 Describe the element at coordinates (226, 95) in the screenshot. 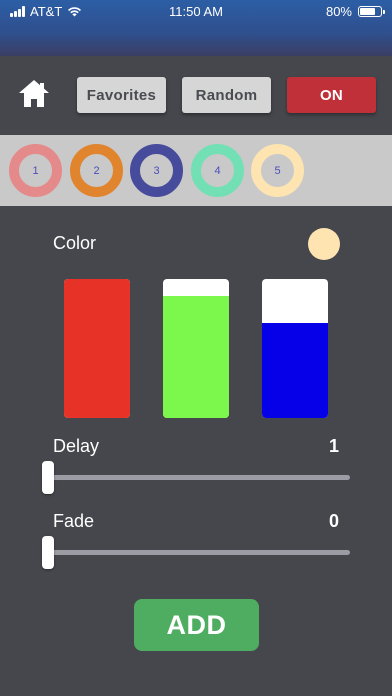

I see `random-button: Random` at that location.